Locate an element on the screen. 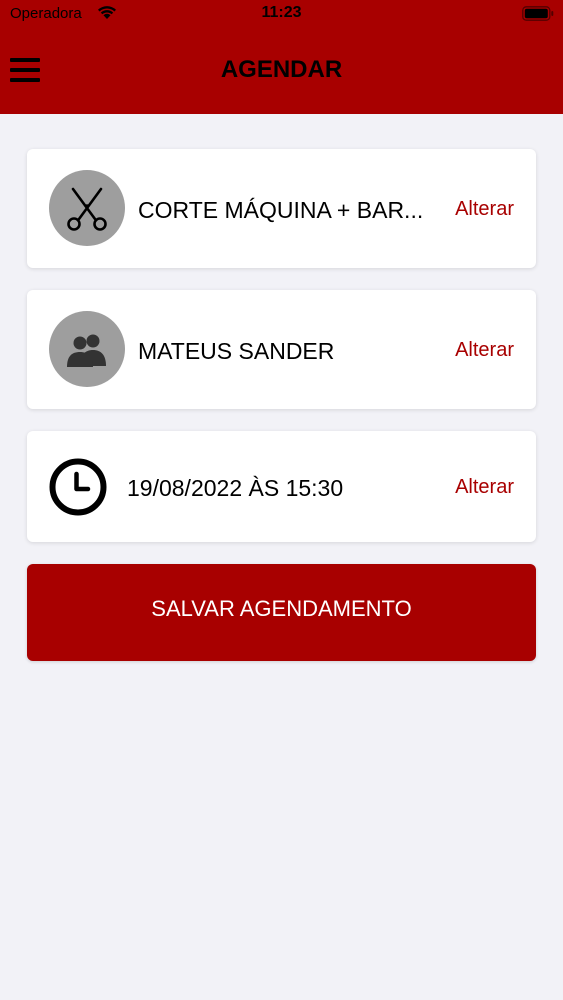 This screenshot has width=563, height=1000. status-time: 11:23 is located at coordinates (281, 12).